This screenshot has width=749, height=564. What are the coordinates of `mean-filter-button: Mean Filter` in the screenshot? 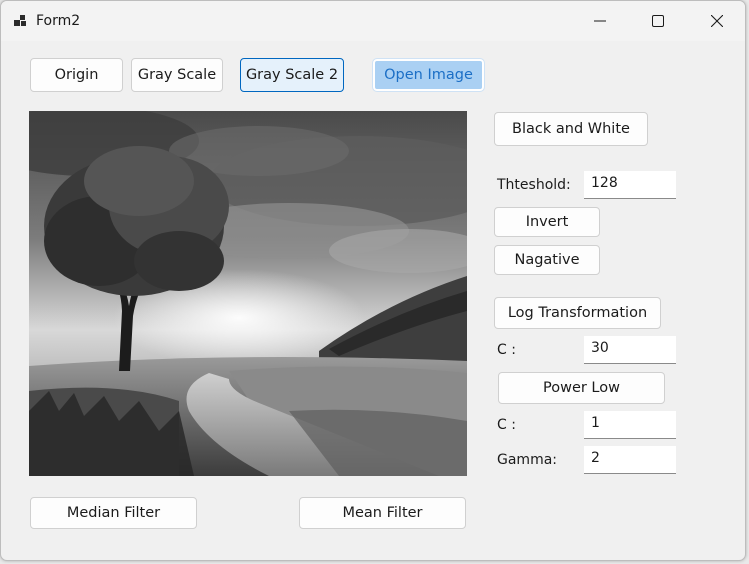 It's located at (382, 513).